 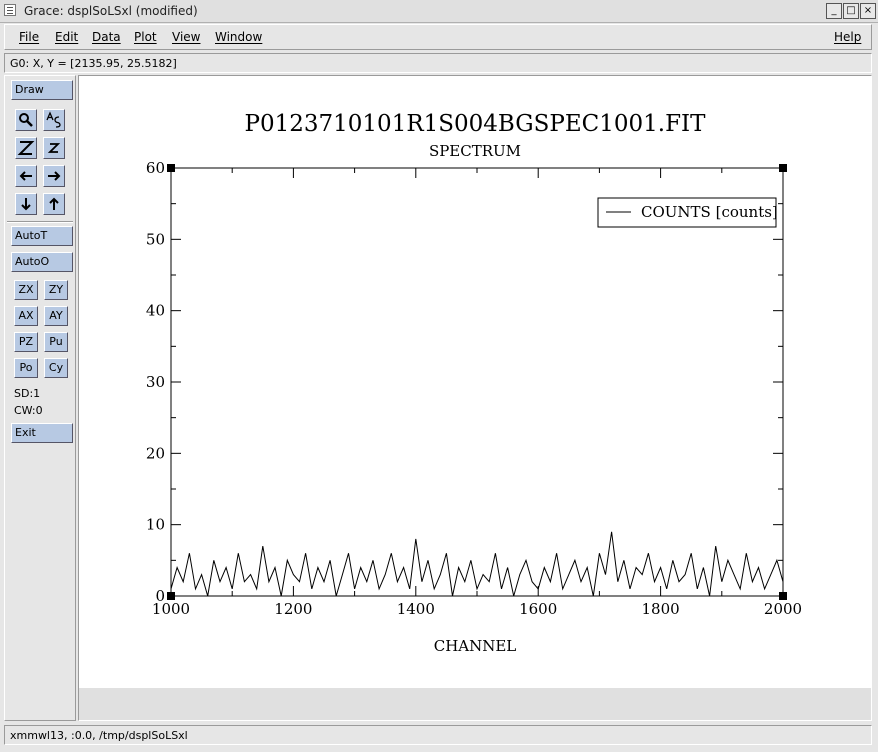 I want to click on scroll-down-button, so click(x=26, y=204).